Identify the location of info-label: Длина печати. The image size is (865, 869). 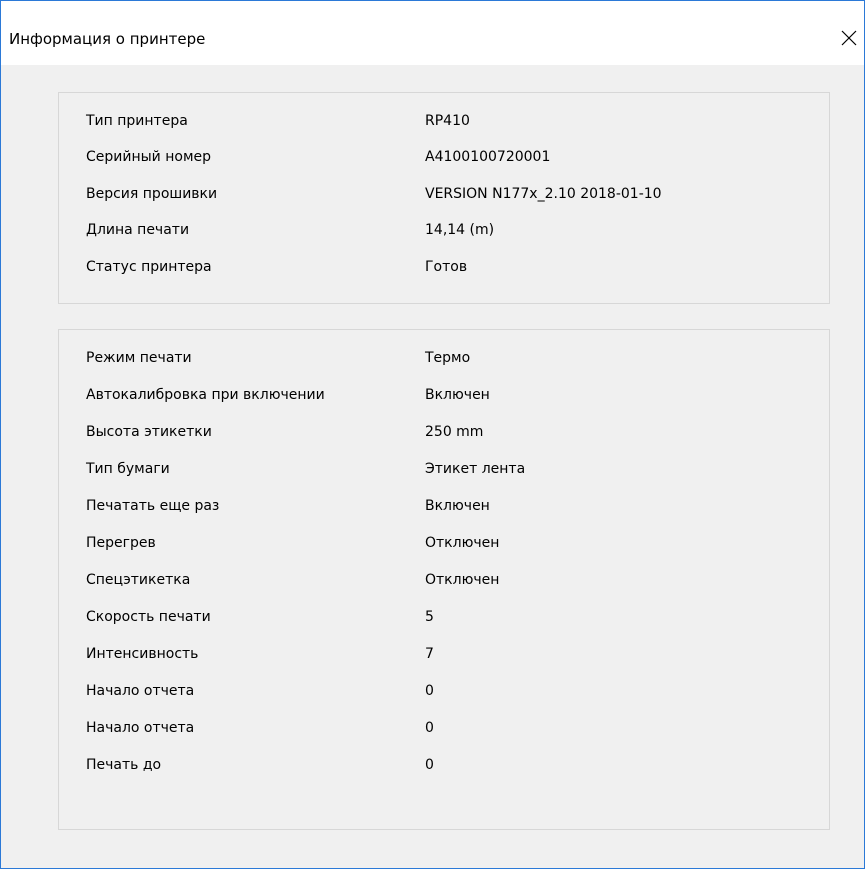
(138, 230).